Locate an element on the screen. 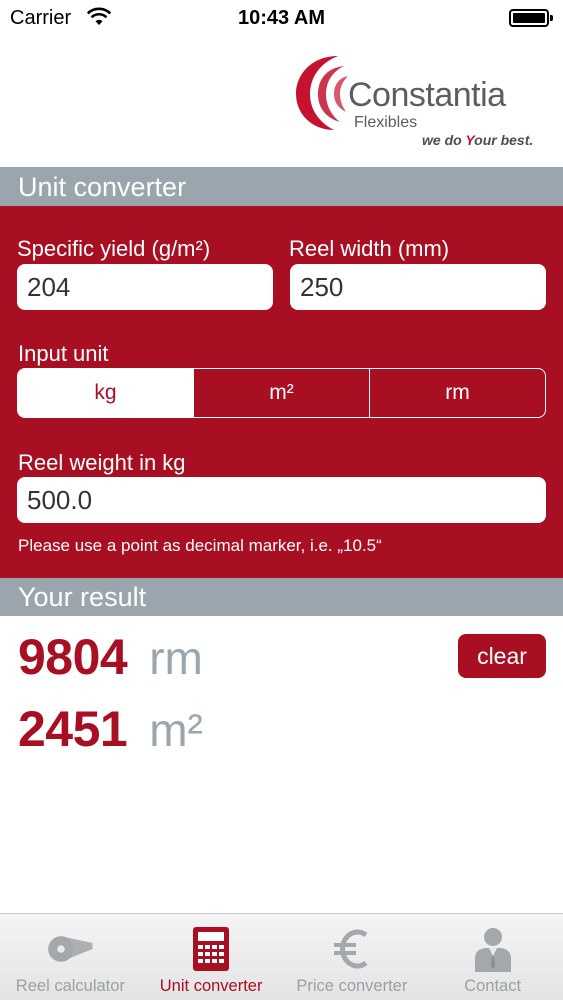 The height and width of the screenshot is (1000, 563). reel-weight-input: 500.0 is located at coordinates (281, 500).